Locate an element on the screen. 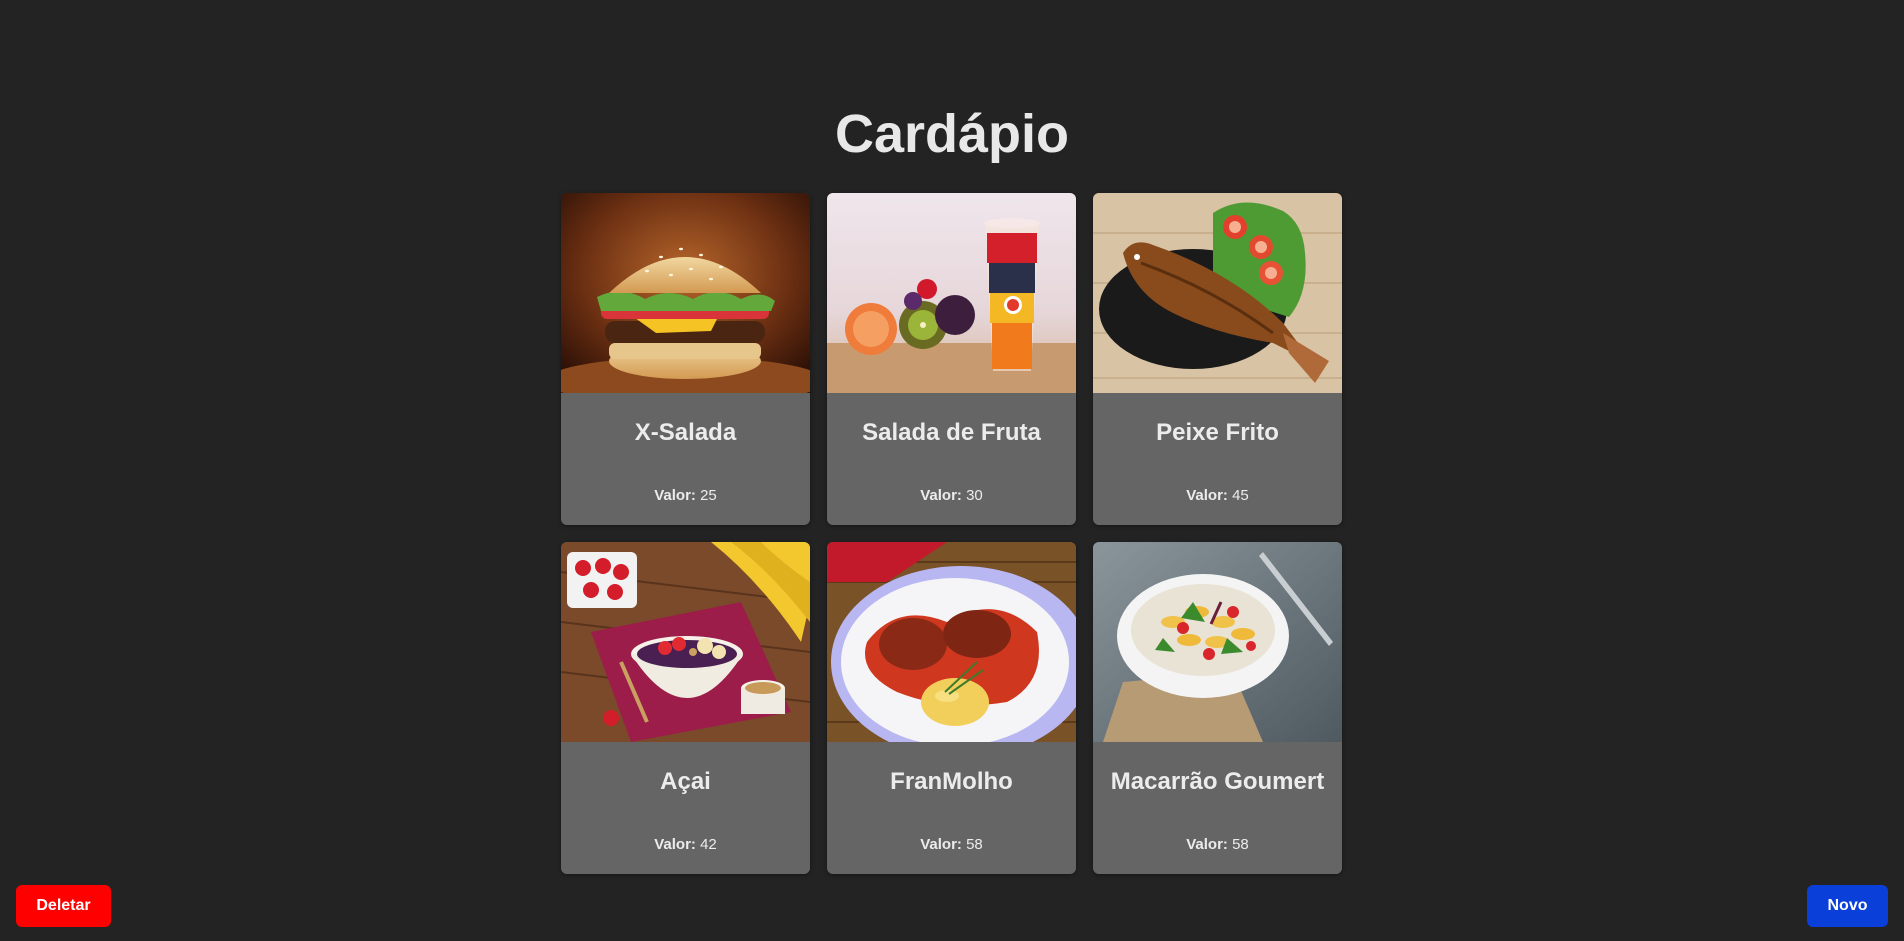 The height and width of the screenshot is (941, 1904). acai-bowl-image is located at coordinates (685, 642).